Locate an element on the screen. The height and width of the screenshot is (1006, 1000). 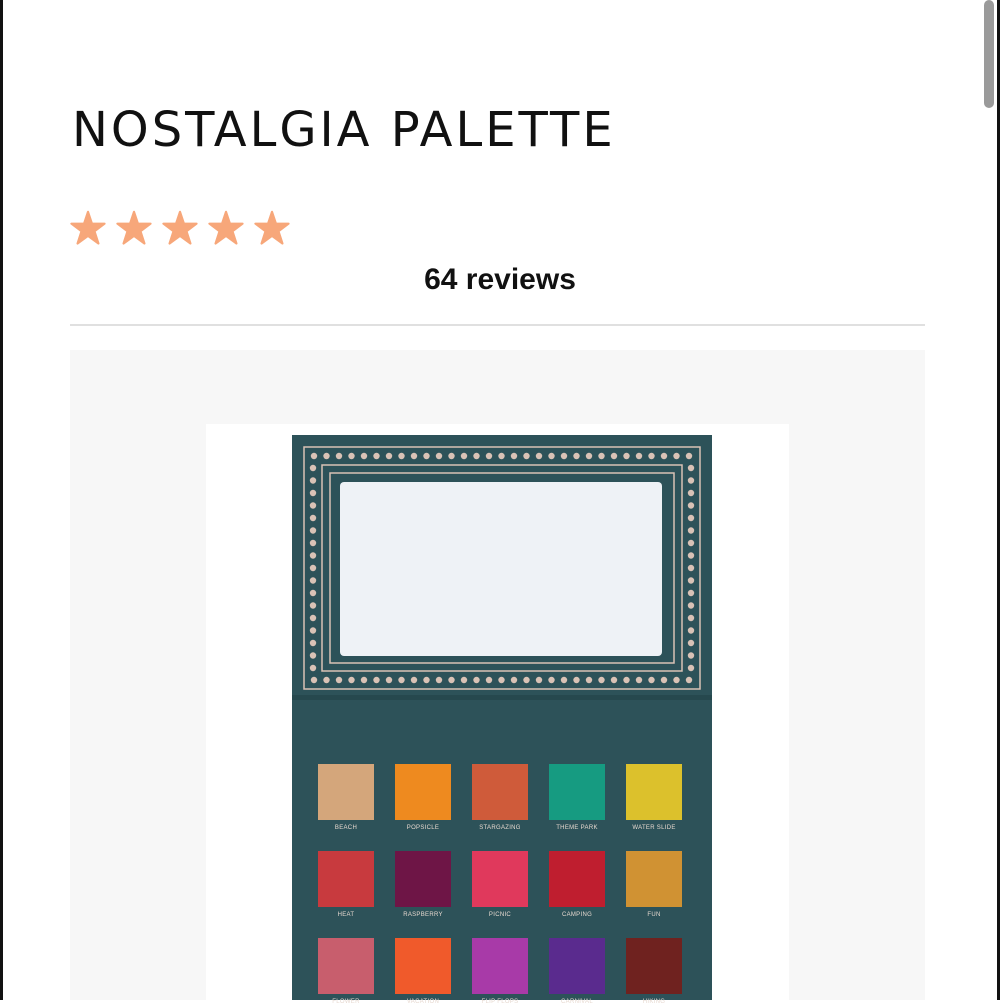
shade-pan: HIKING is located at coordinates (654, 972).